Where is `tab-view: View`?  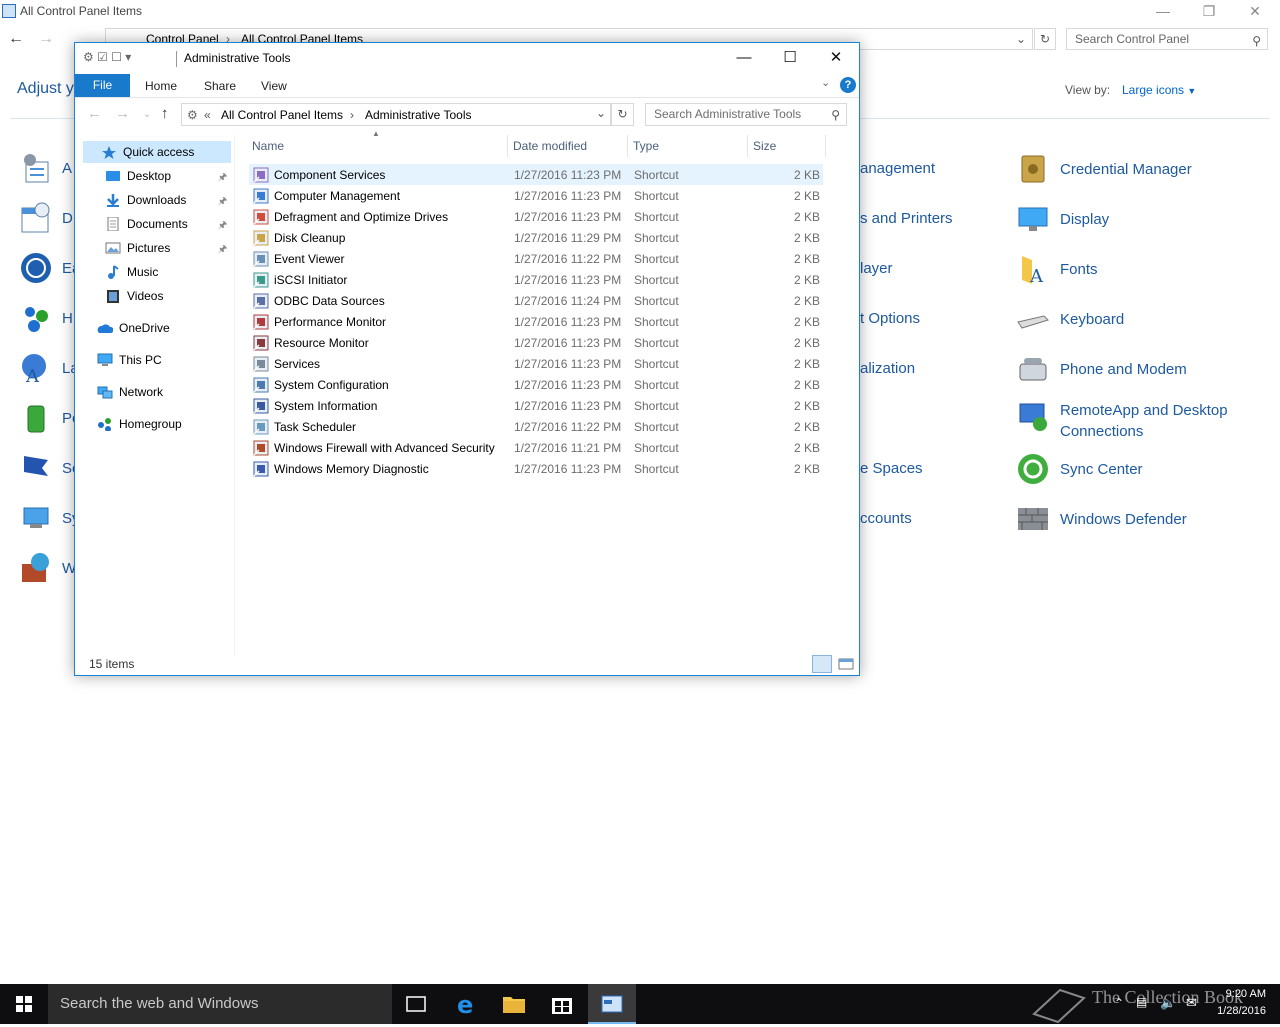
tab-view: View is located at coordinates (274, 86).